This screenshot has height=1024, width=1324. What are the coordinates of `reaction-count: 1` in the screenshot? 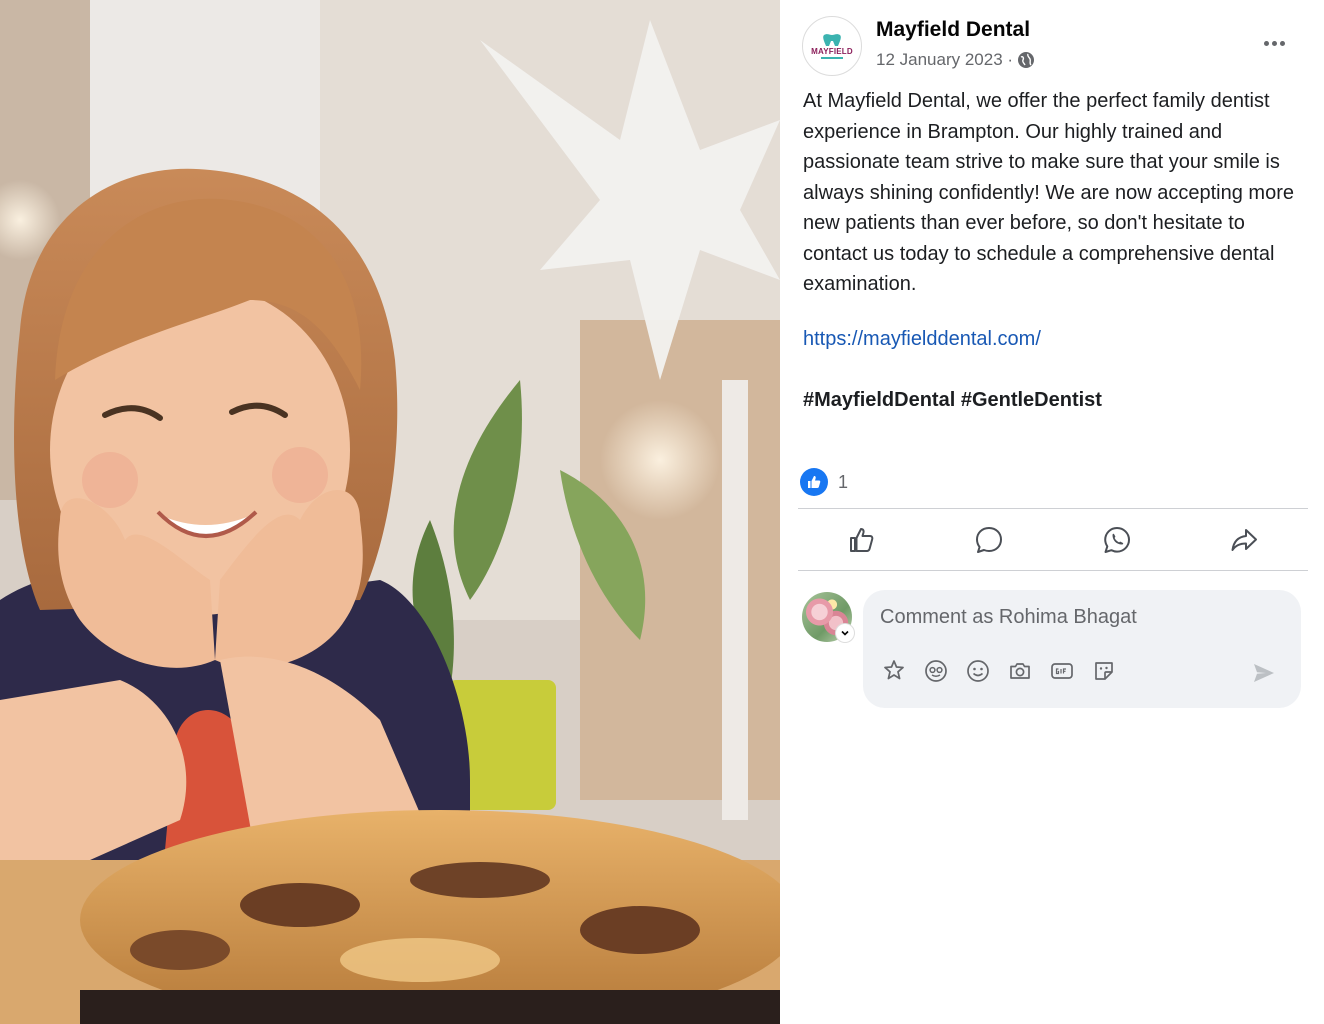 It's located at (843, 481).